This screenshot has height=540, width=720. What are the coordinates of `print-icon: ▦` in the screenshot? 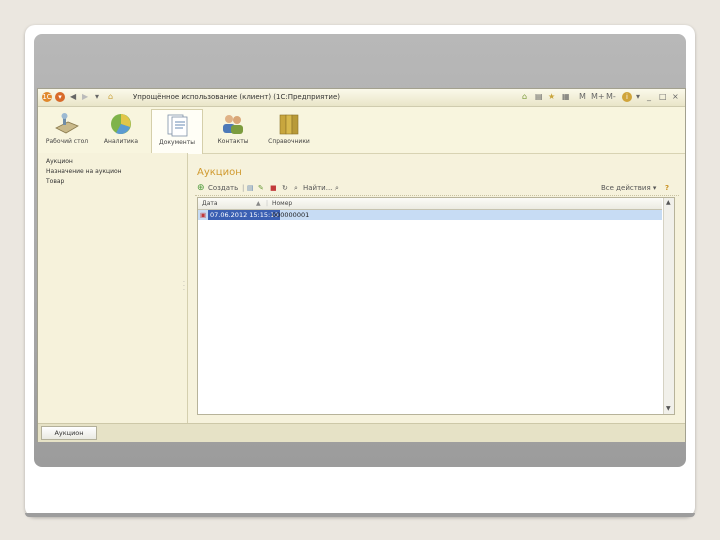 It's located at (566, 97).